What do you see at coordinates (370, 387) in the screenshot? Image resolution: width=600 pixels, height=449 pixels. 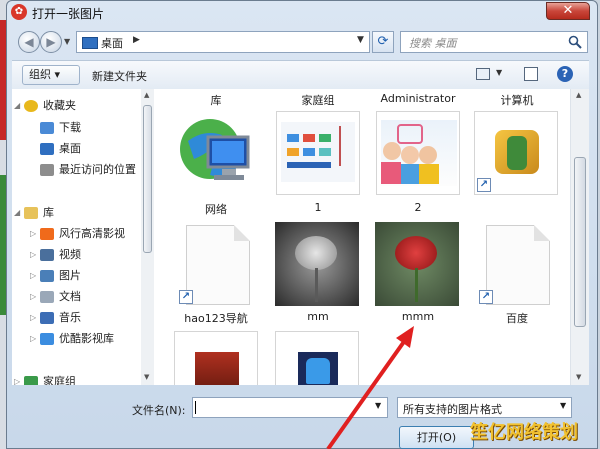 I see `red-arrow-icon` at bounding box center [370, 387].